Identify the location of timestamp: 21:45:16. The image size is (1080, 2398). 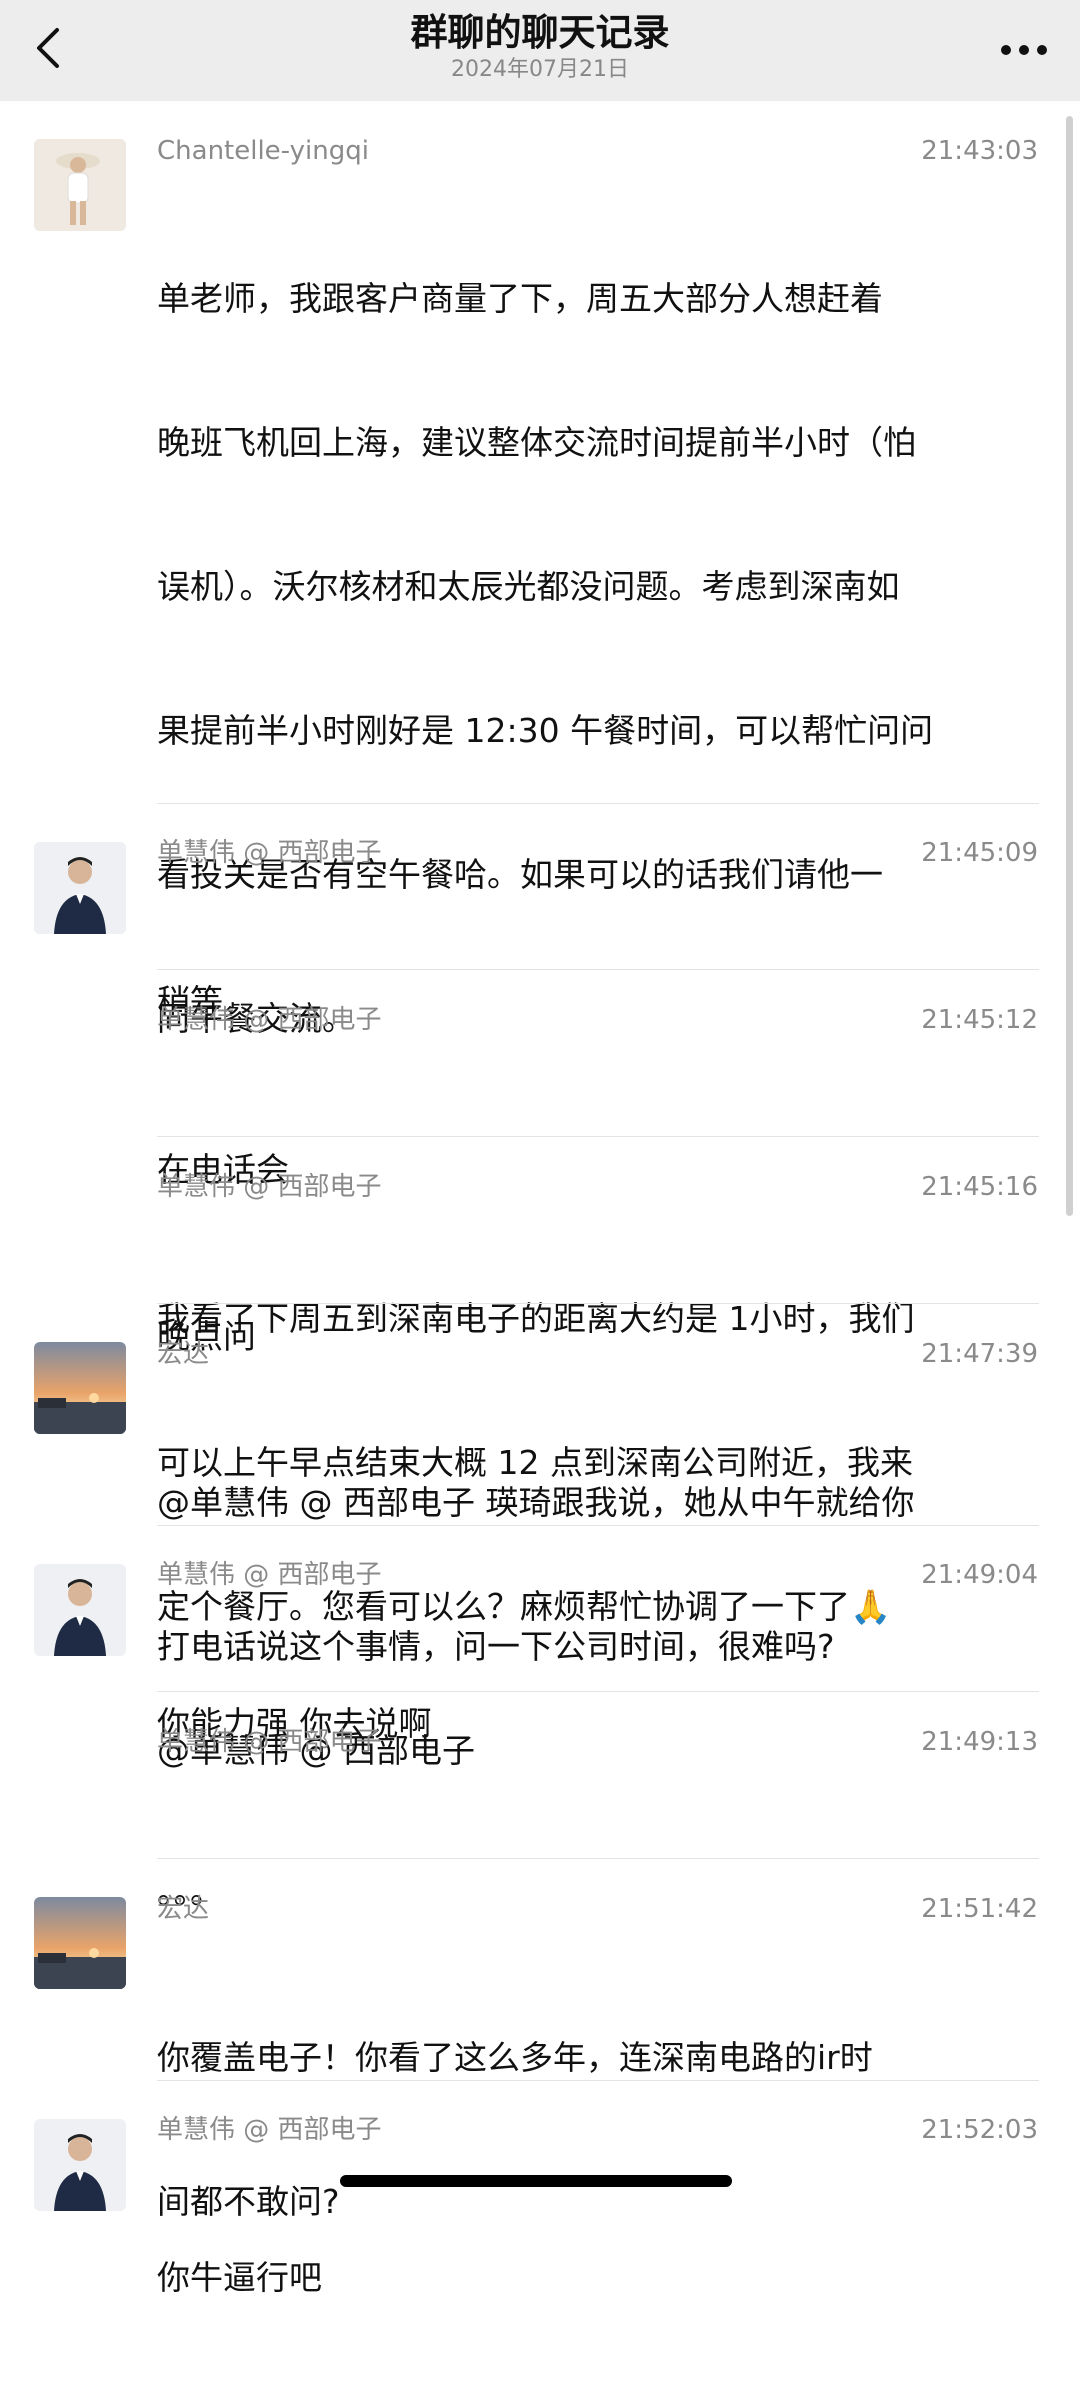
(979, 1187).